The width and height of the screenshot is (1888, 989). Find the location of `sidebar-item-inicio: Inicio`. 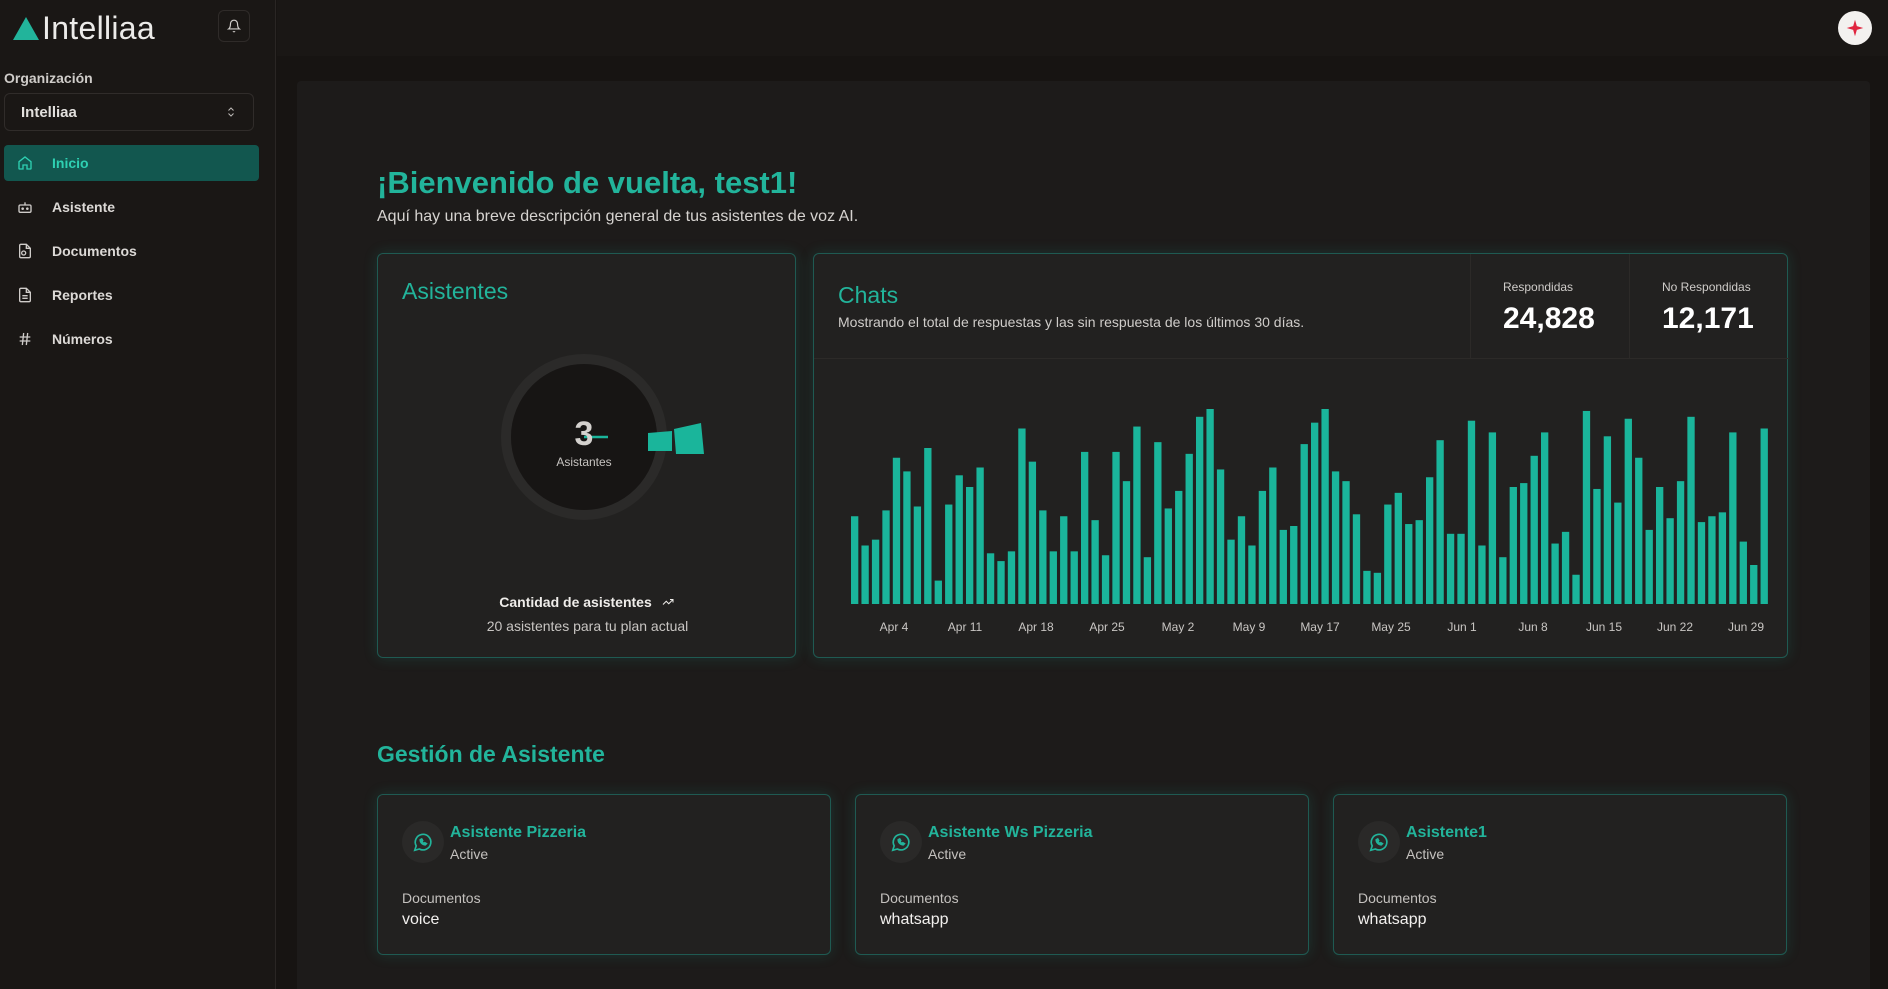

sidebar-item-inicio: Inicio is located at coordinates (131, 163).